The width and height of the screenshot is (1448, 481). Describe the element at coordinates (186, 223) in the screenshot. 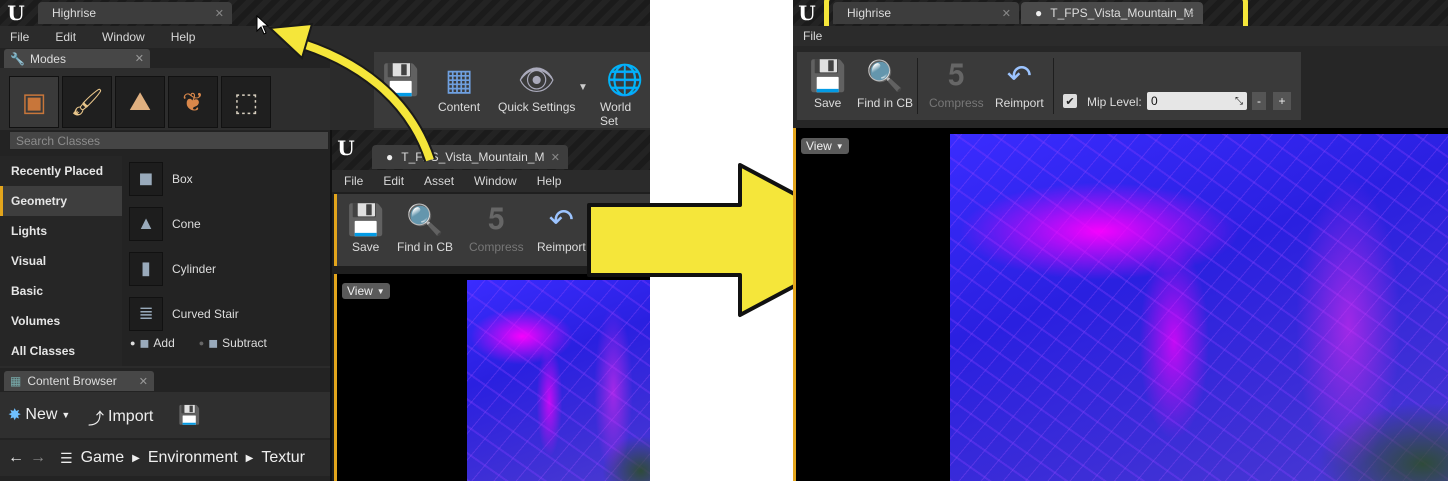

I see `item-label: Cone` at that location.